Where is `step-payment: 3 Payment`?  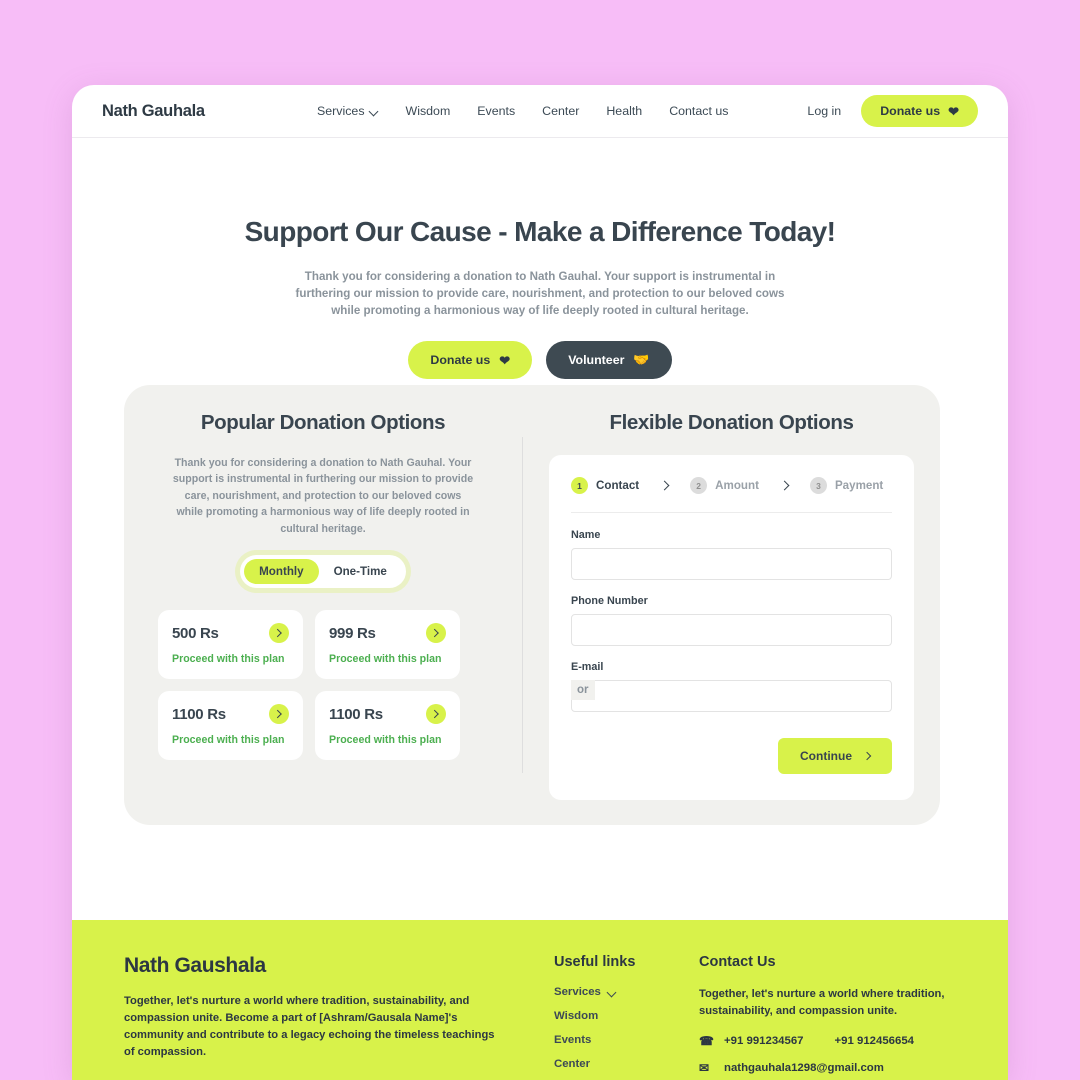 step-payment: 3 Payment is located at coordinates (846, 485).